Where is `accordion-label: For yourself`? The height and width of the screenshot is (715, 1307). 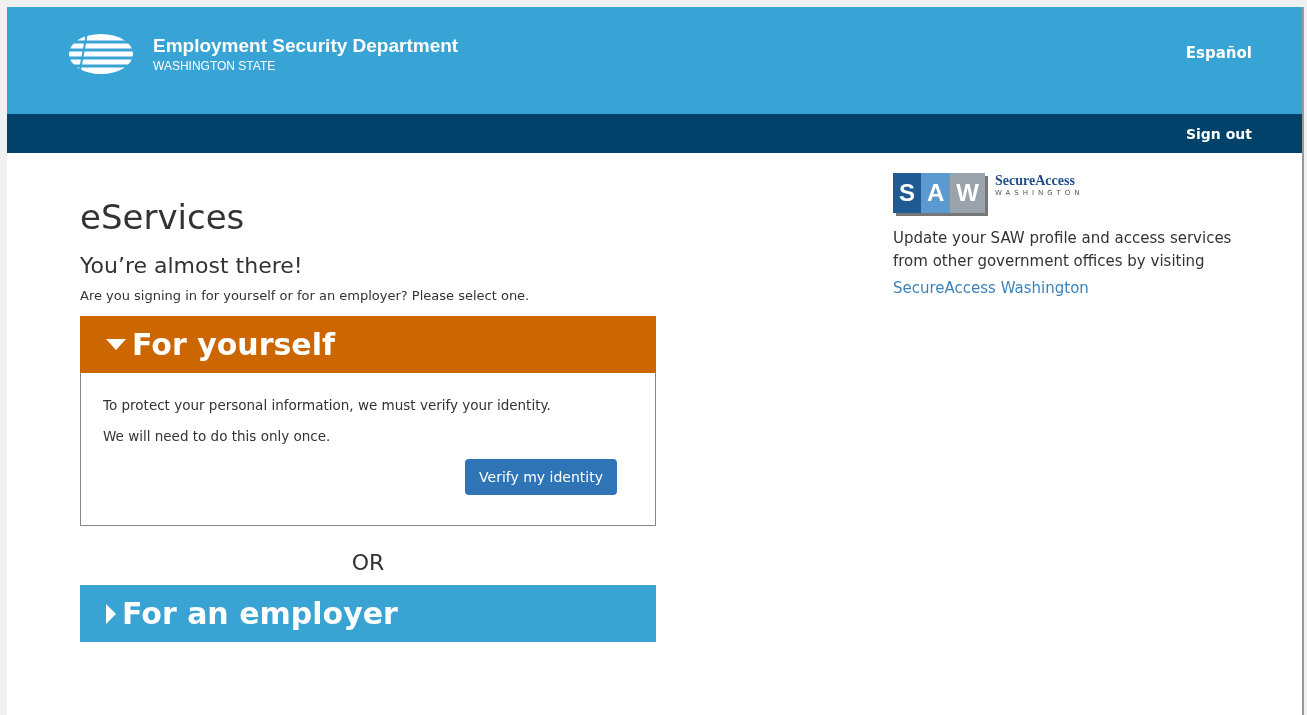 accordion-label: For yourself is located at coordinates (233, 344).